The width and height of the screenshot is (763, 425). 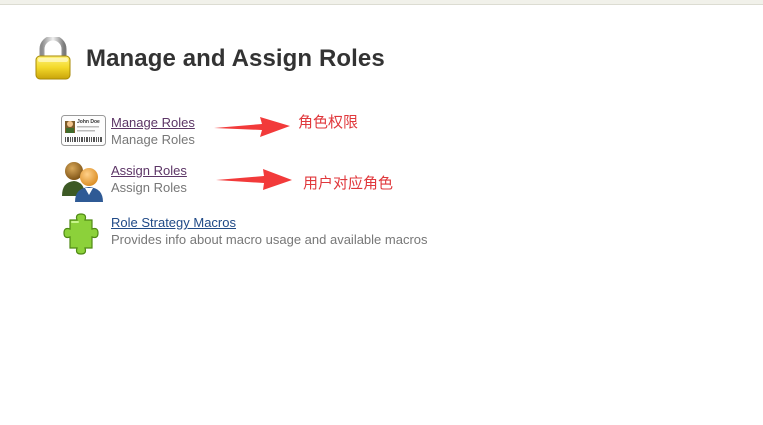 I want to click on page-header: Manage and Assign Roles, so click(x=209, y=59).